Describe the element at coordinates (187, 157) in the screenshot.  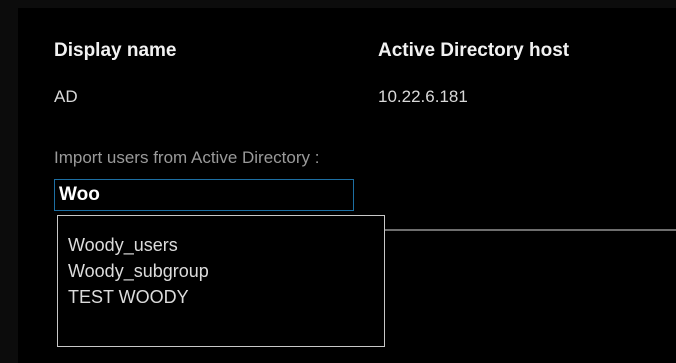
I see `import-users-label: Import users from Active Directory :` at that location.